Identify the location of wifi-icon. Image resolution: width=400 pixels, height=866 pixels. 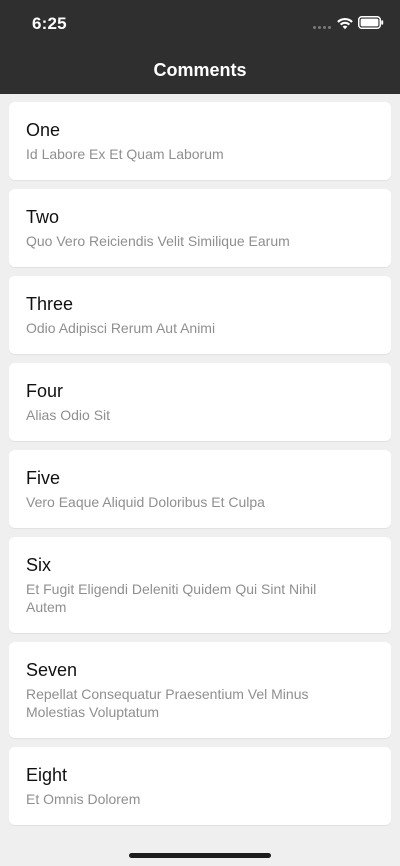
(345, 23).